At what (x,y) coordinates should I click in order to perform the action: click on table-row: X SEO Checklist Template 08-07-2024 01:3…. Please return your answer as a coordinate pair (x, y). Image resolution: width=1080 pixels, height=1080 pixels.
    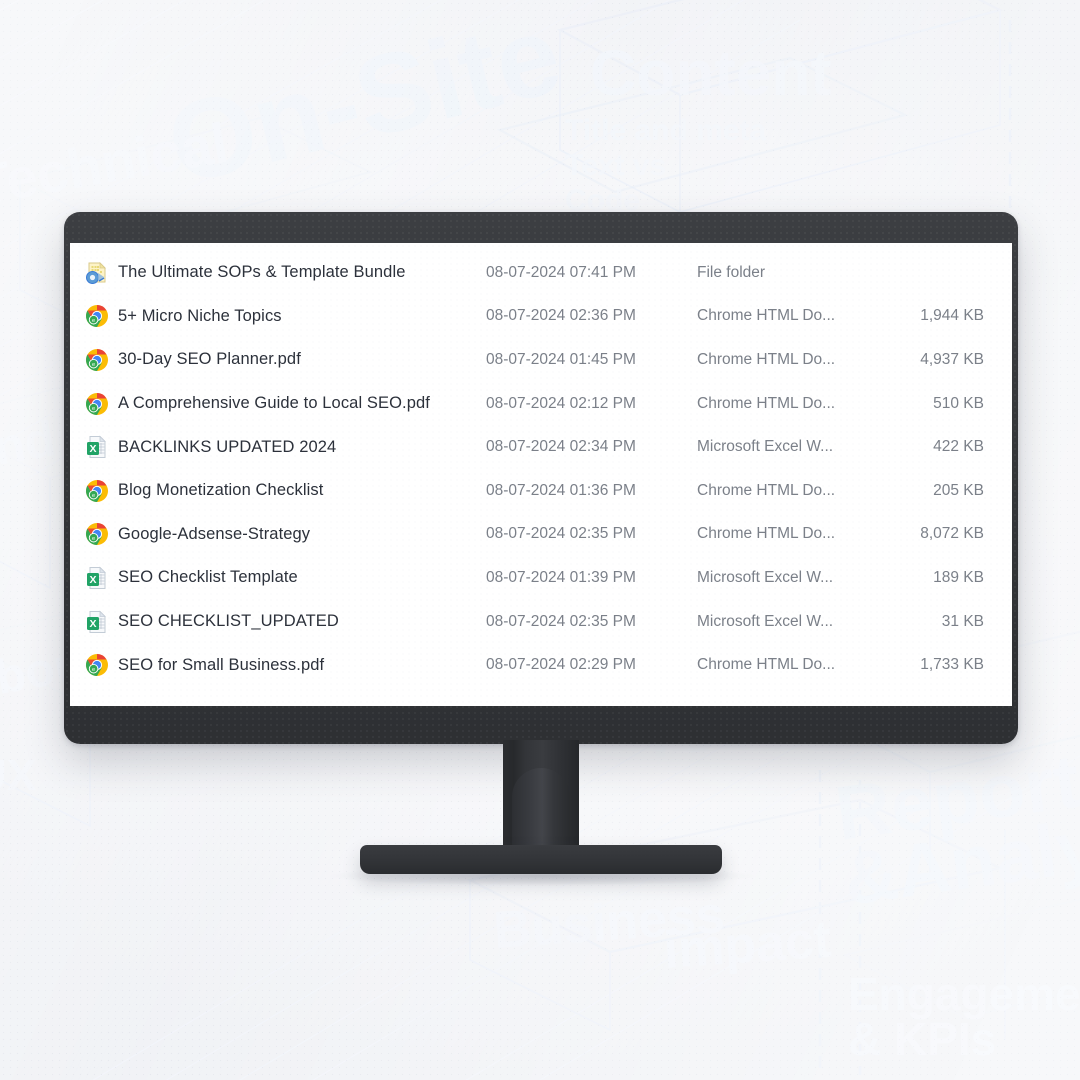
    Looking at the image, I should click on (541, 578).